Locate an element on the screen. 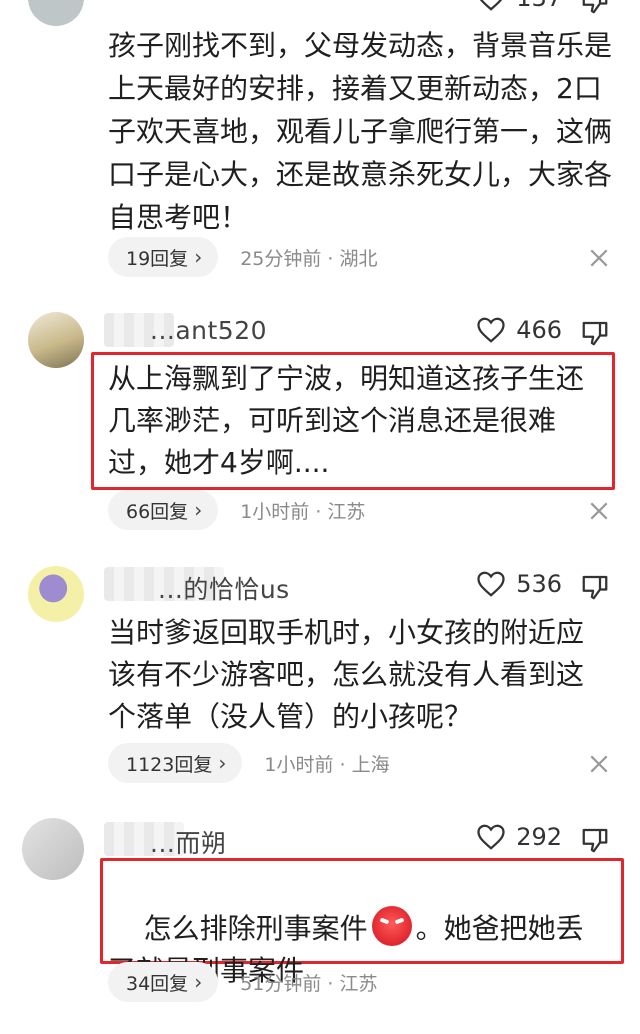 This screenshot has height=1034, width=640. reply-button: 34回复 › is located at coordinates (163, 982).